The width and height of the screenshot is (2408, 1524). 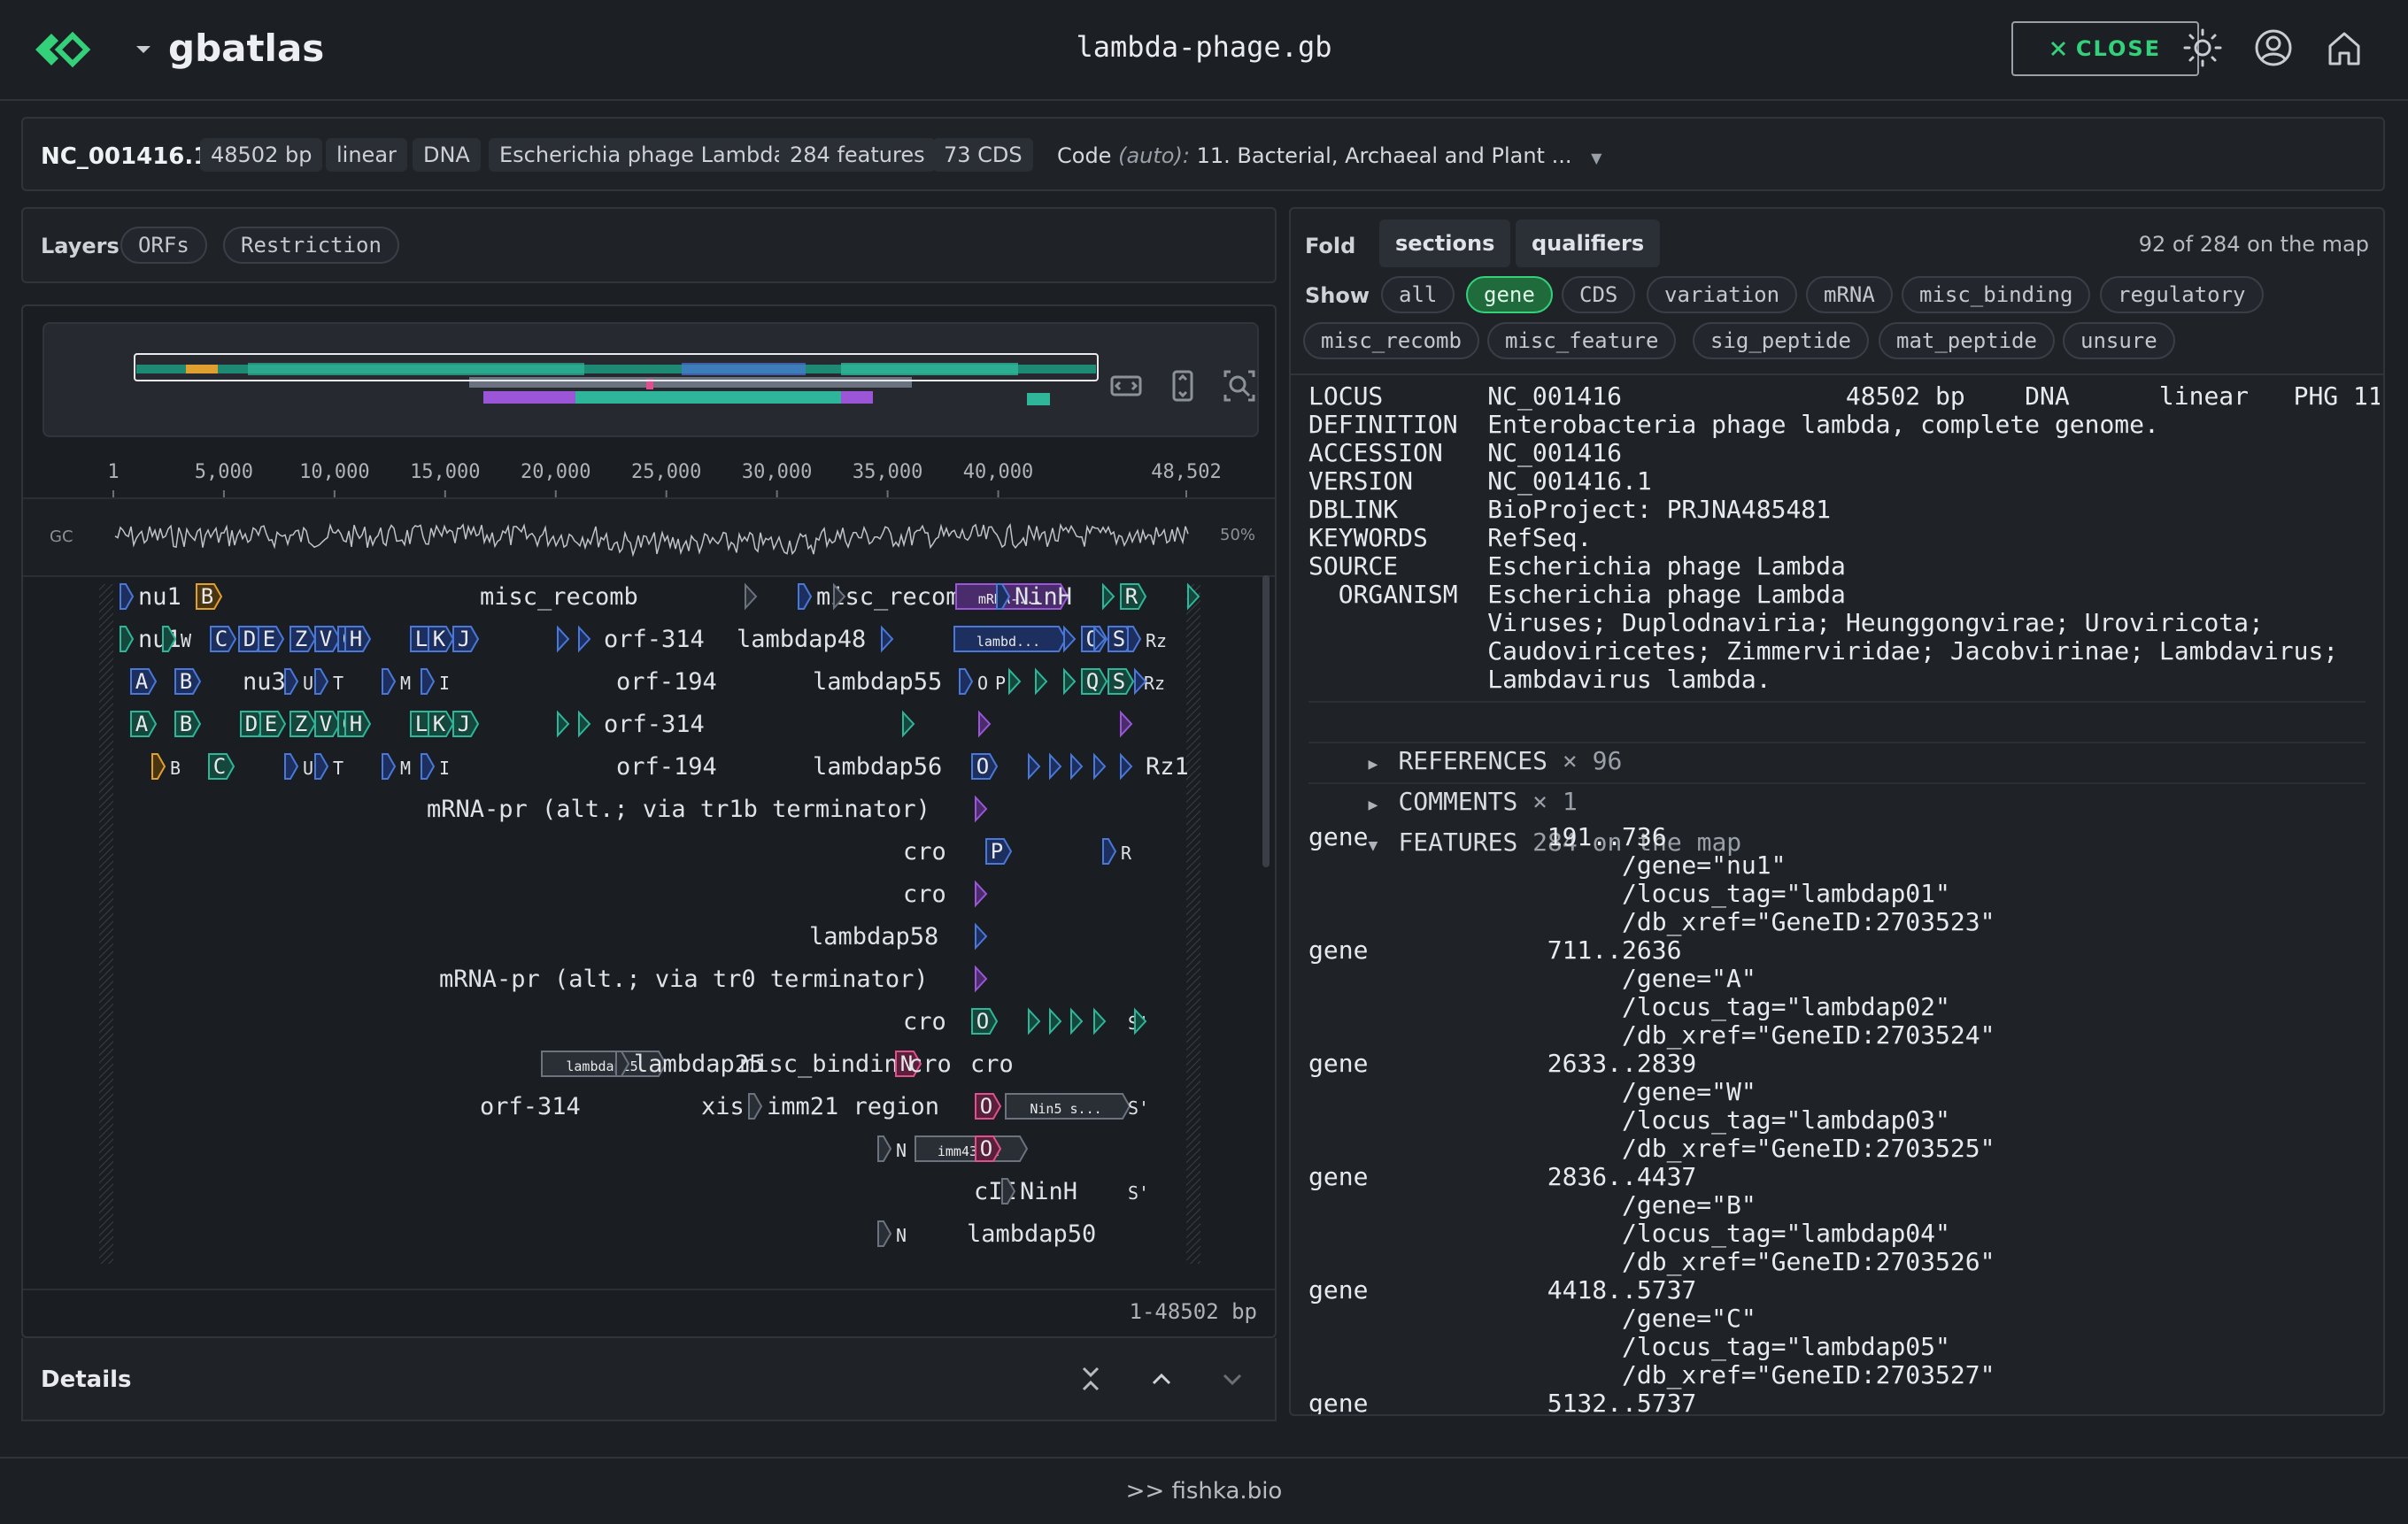 I want to click on fold-sections-button: sections, so click(x=1445, y=243).